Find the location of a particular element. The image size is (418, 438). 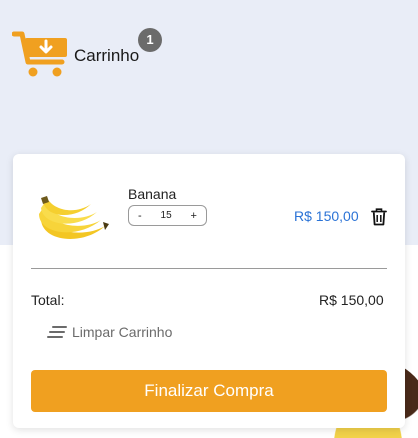

product-name: Banana is located at coordinates (152, 194).